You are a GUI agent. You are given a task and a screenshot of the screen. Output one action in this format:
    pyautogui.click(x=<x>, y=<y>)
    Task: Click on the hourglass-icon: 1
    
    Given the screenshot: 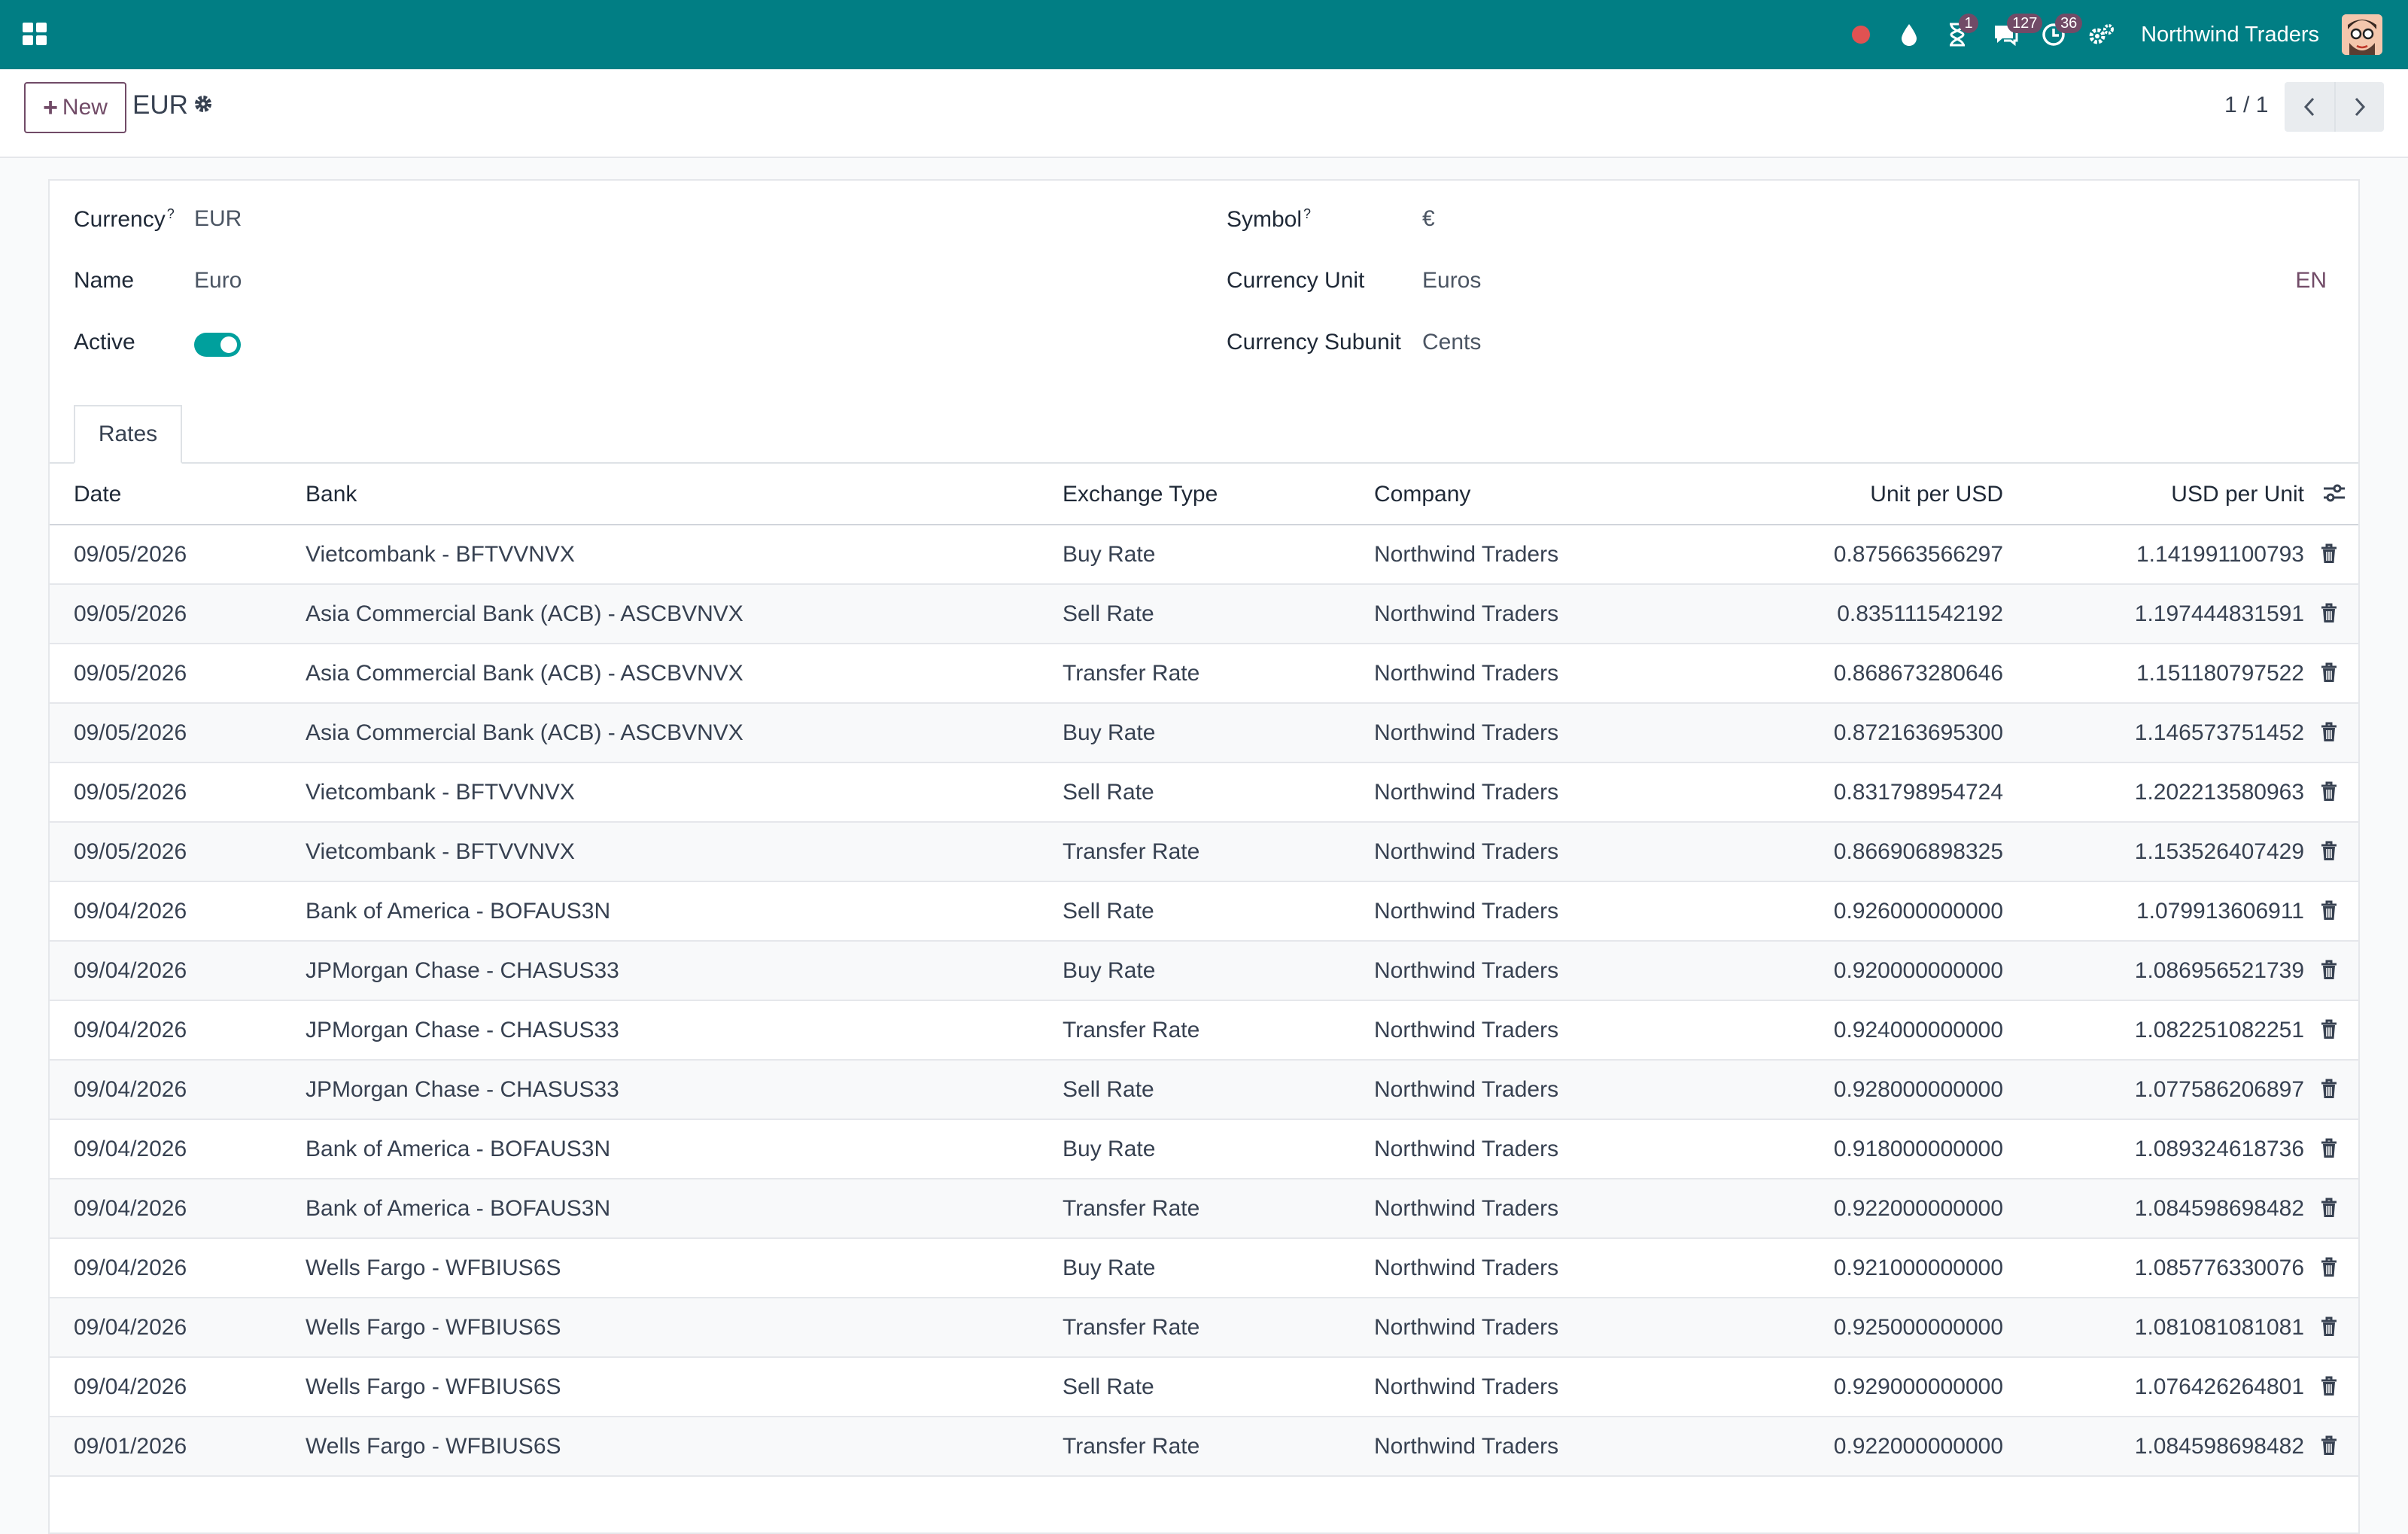 What is the action you would take?
    pyautogui.click(x=1957, y=34)
    